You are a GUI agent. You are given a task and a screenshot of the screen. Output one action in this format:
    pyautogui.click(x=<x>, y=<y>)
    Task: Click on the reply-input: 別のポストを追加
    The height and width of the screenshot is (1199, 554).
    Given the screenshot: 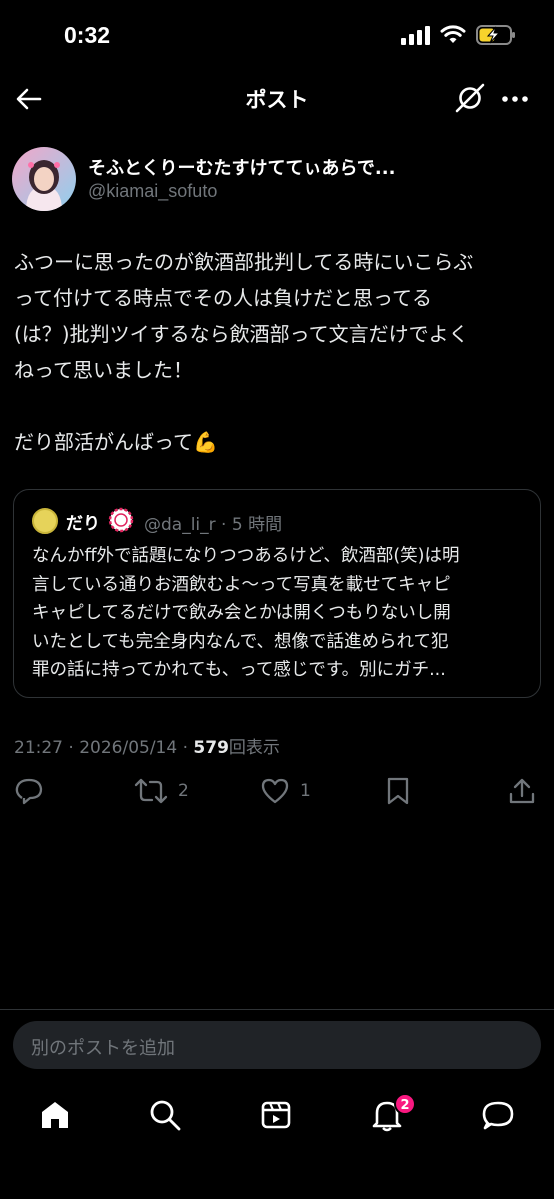 What is the action you would take?
    pyautogui.click(x=277, y=1045)
    